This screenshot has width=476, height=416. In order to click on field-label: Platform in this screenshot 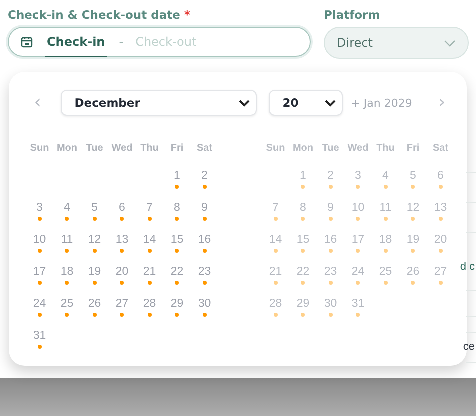, I will do `click(352, 15)`.